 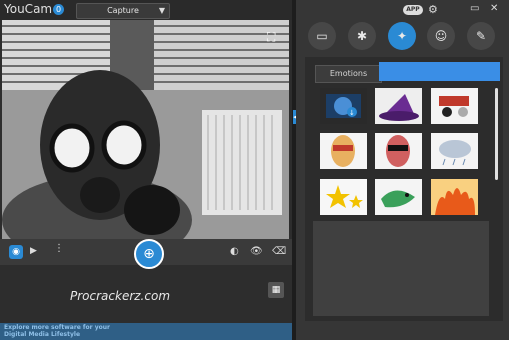 What do you see at coordinates (16, 252) in the screenshot?
I see `camera-mode-icon: ◉` at bounding box center [16, 252].